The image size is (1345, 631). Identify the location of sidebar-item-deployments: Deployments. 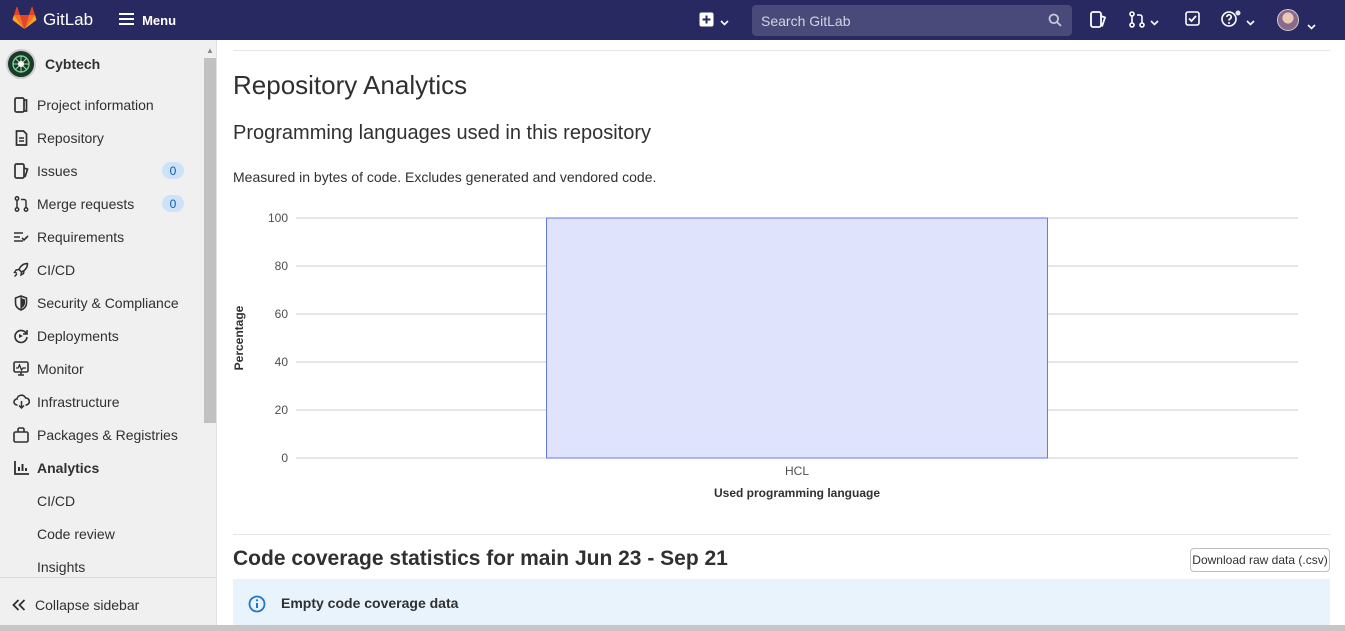
(108, 335).